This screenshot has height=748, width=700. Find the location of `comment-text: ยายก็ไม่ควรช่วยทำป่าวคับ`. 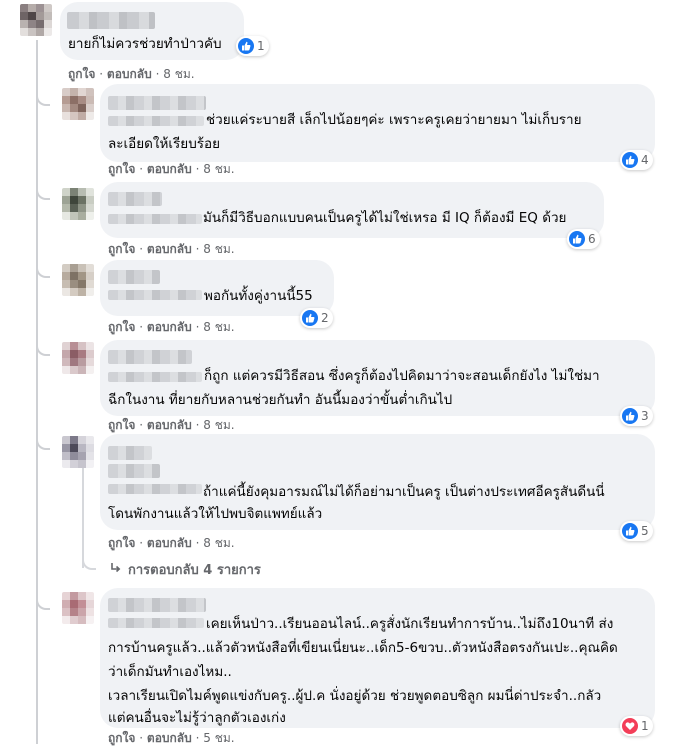

comment-text: ยายก็ไม่ควรช่วยทำป่าวคับ is located at coordinates (145, 44).